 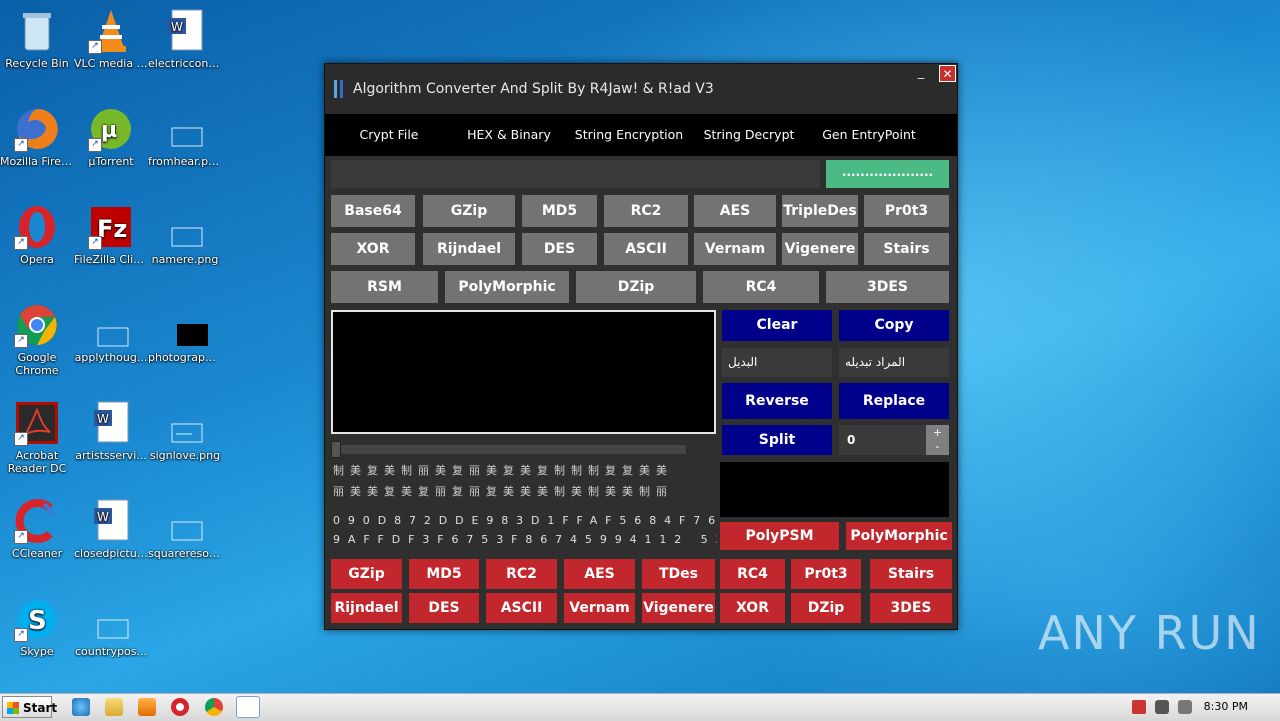 I want to click on desktop-icon-fromhear: fromhear.png, so click(x=185, y=137).